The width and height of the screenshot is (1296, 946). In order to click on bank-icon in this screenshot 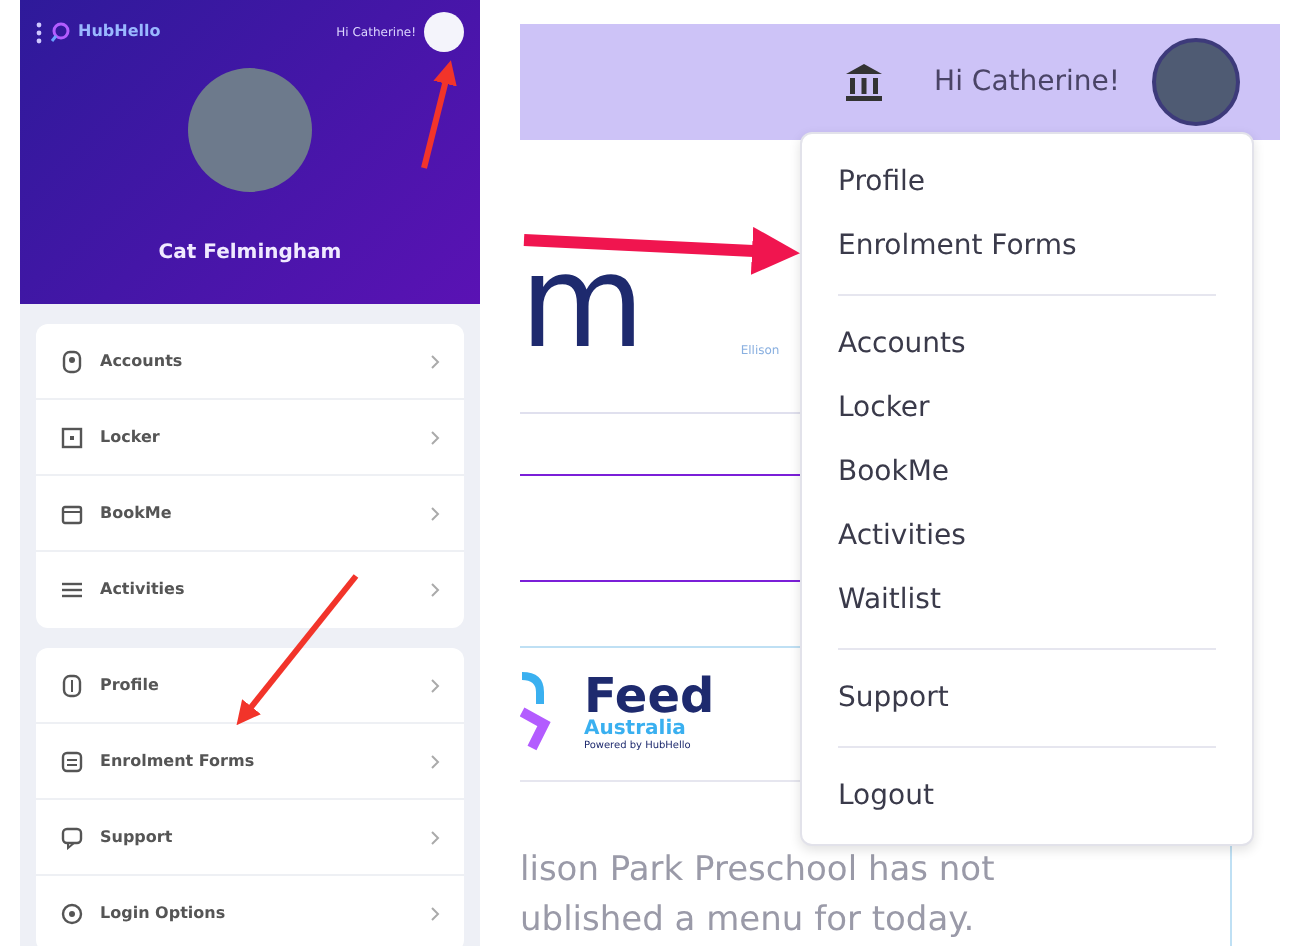, I will do `click(864, 82)`.